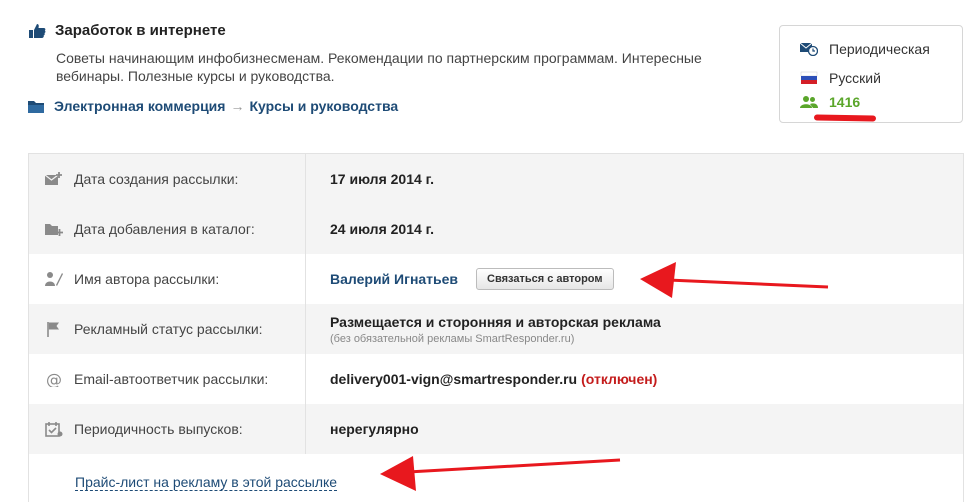 This screenshot has height=502, width=970. What do you see at coordinates (500, 473) in the screenshot?
I see `arrow-to-price-link` at bounding box center [500, 473].